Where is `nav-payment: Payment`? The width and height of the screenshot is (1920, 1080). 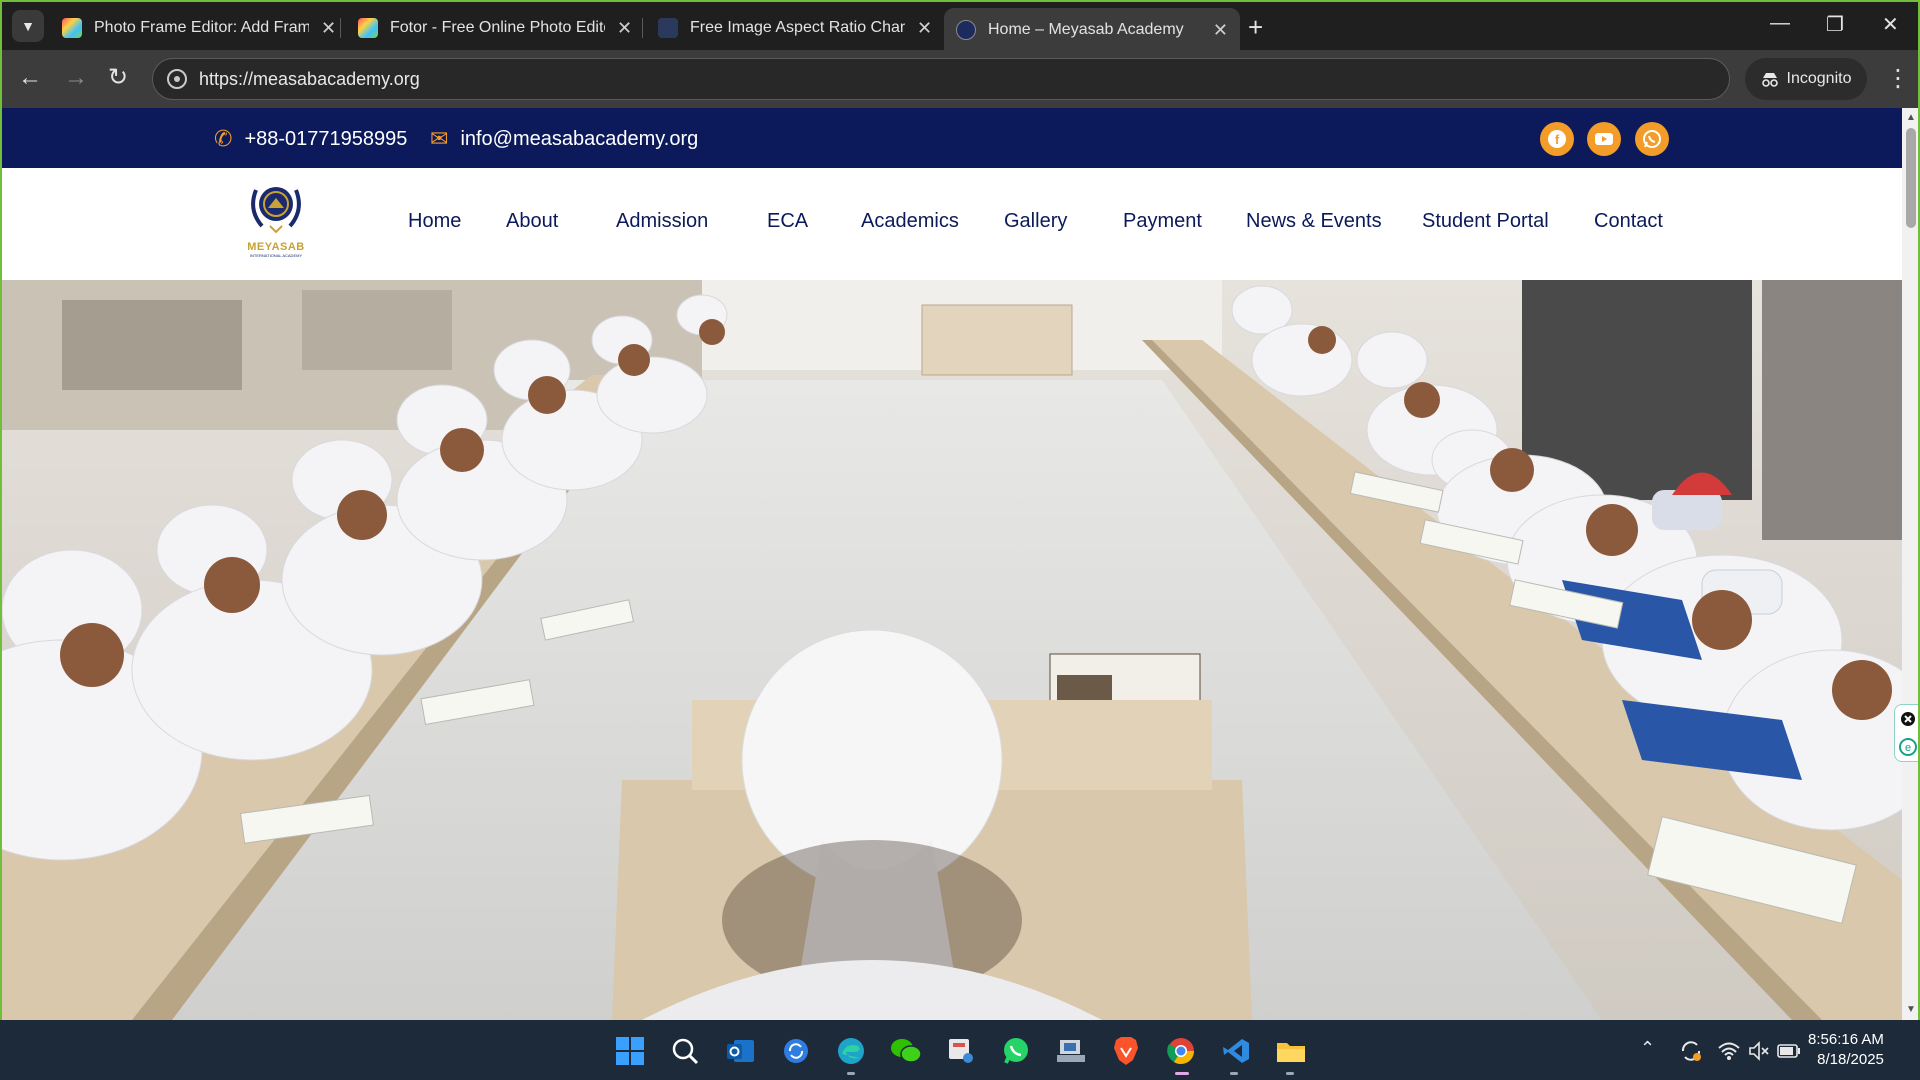
nav-payment: Payment is located at coordinates (1162, 221).